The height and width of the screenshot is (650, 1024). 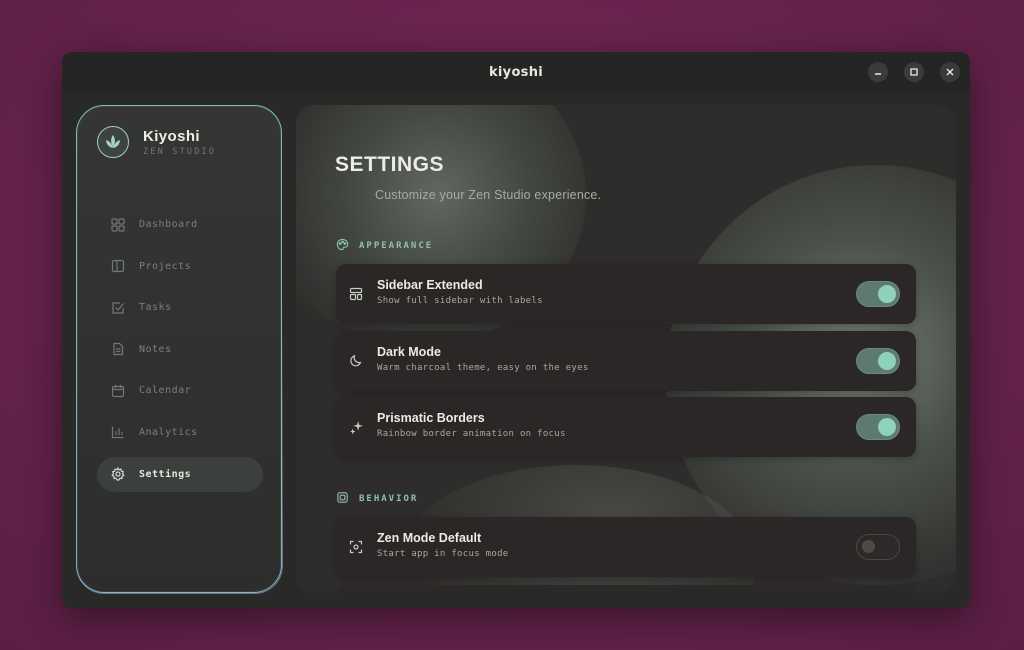 What do you see at coordinates (409, 352) in the screenshot?
I see `setting-title: Dark Mode` at bounding box center [409, 352].